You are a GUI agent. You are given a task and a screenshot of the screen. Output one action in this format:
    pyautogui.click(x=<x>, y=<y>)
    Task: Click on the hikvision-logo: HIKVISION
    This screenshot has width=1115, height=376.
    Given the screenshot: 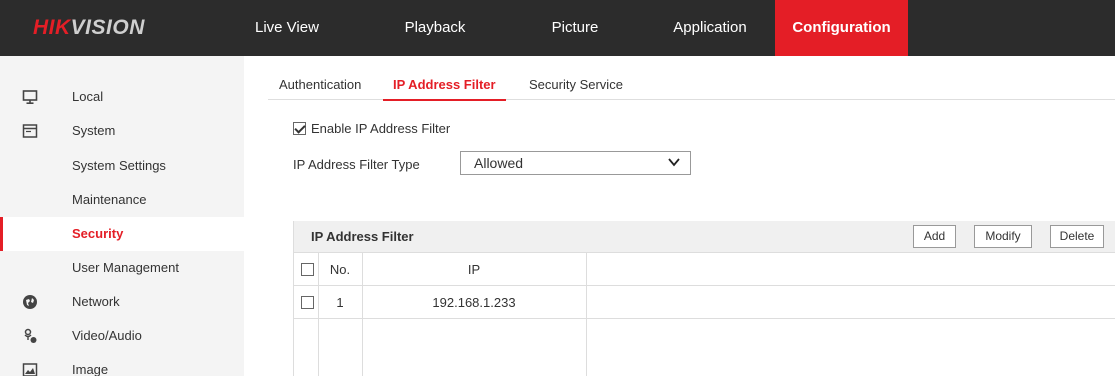 What is the action you would take?
    pyautogui.click(x=89, y=28)
    